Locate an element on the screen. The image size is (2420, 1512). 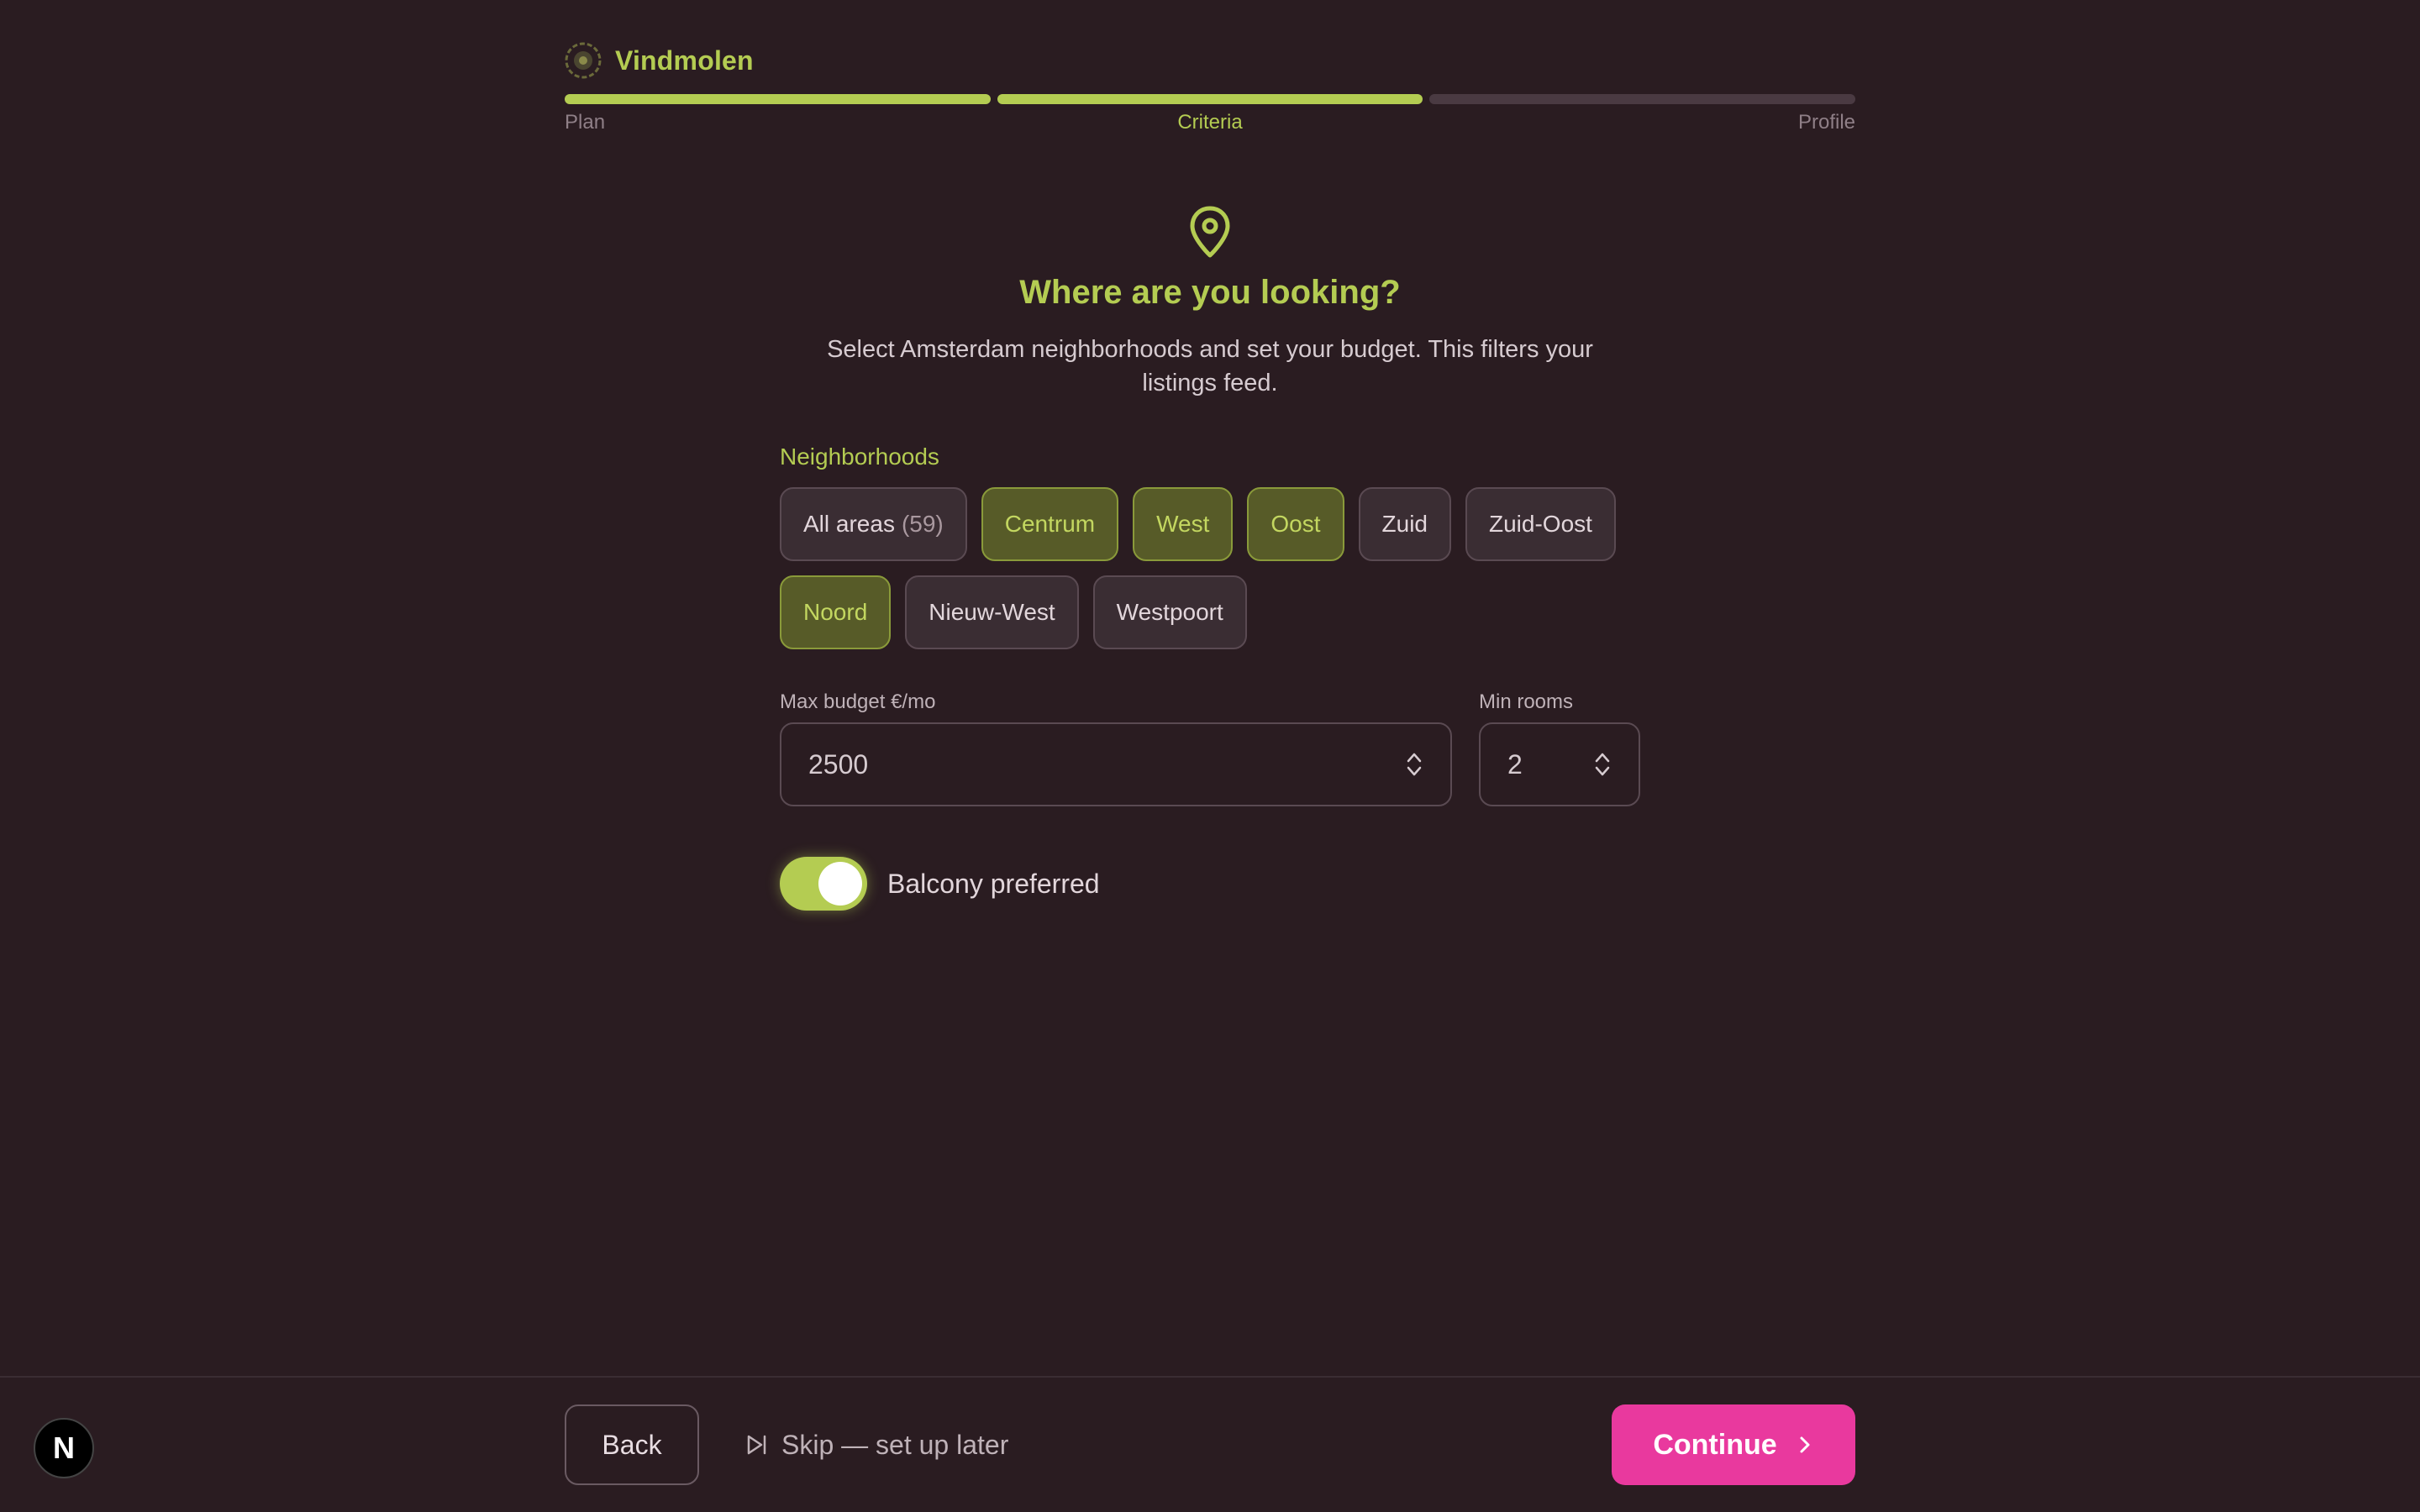
rooms-label: Min rooms is located at coordinates (1527, 701).